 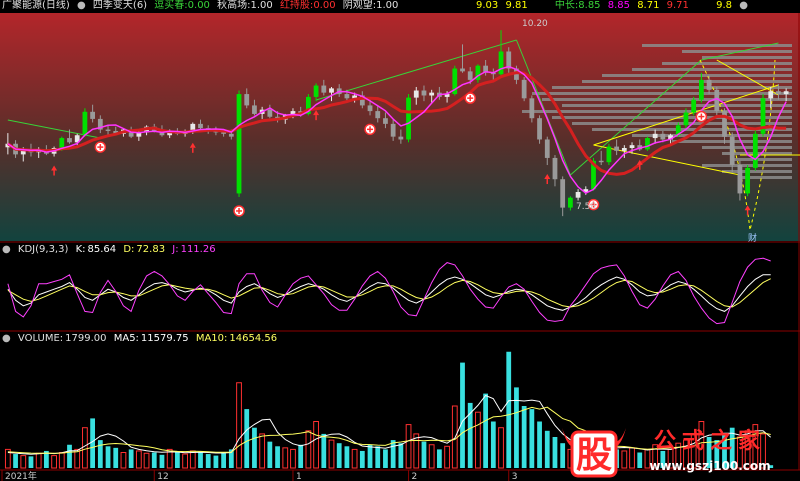 I want to click on top-value-2-label: 中长:, so click(x=566, y=5).